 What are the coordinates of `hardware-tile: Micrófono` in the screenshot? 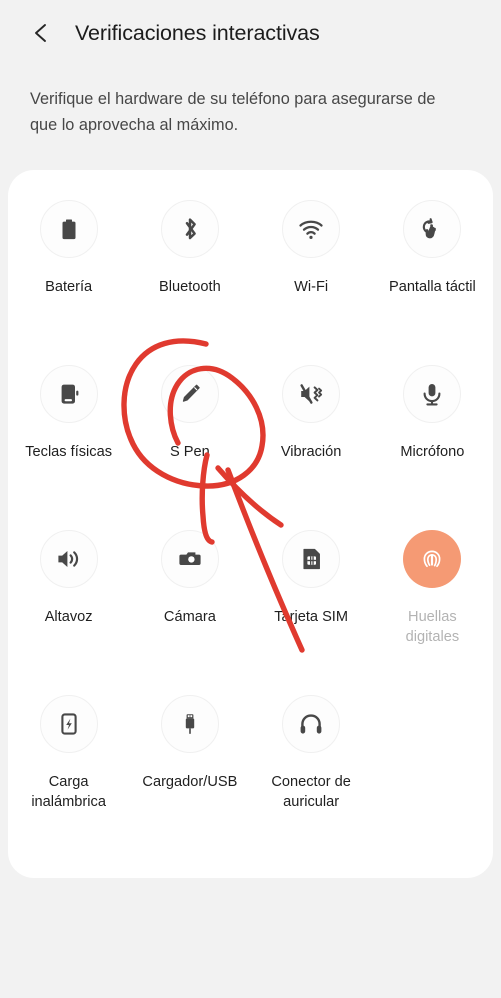 It's located at (432, 439).